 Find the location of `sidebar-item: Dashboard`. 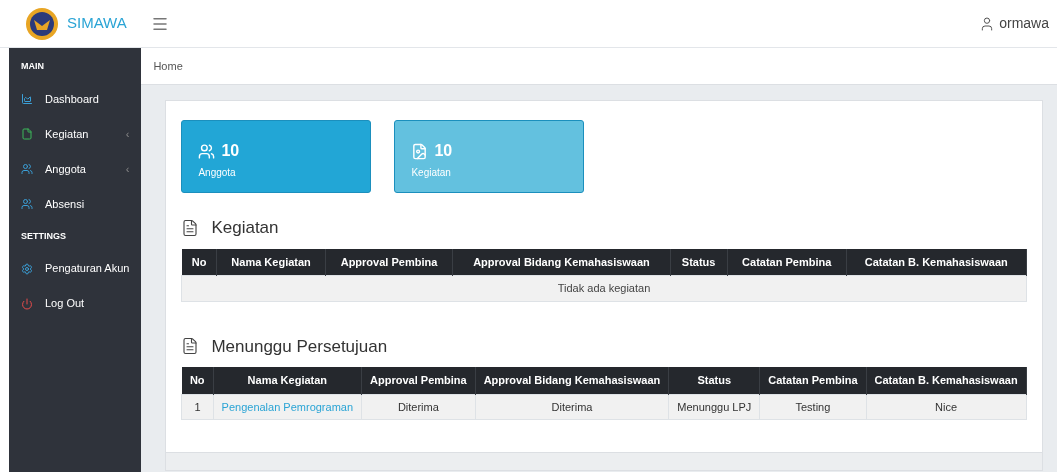

sidebar-item: Dashboard is located at coordinates (75, 99).